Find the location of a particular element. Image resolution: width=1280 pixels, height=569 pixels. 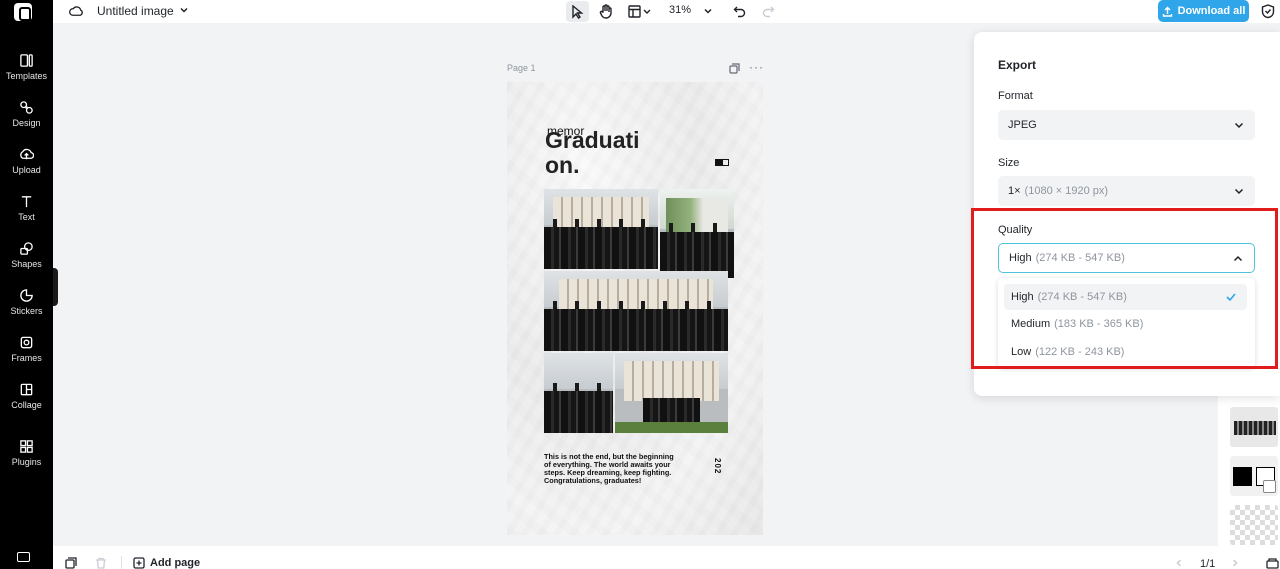

rail-label: Stickers is located at coordinates (26, 311).